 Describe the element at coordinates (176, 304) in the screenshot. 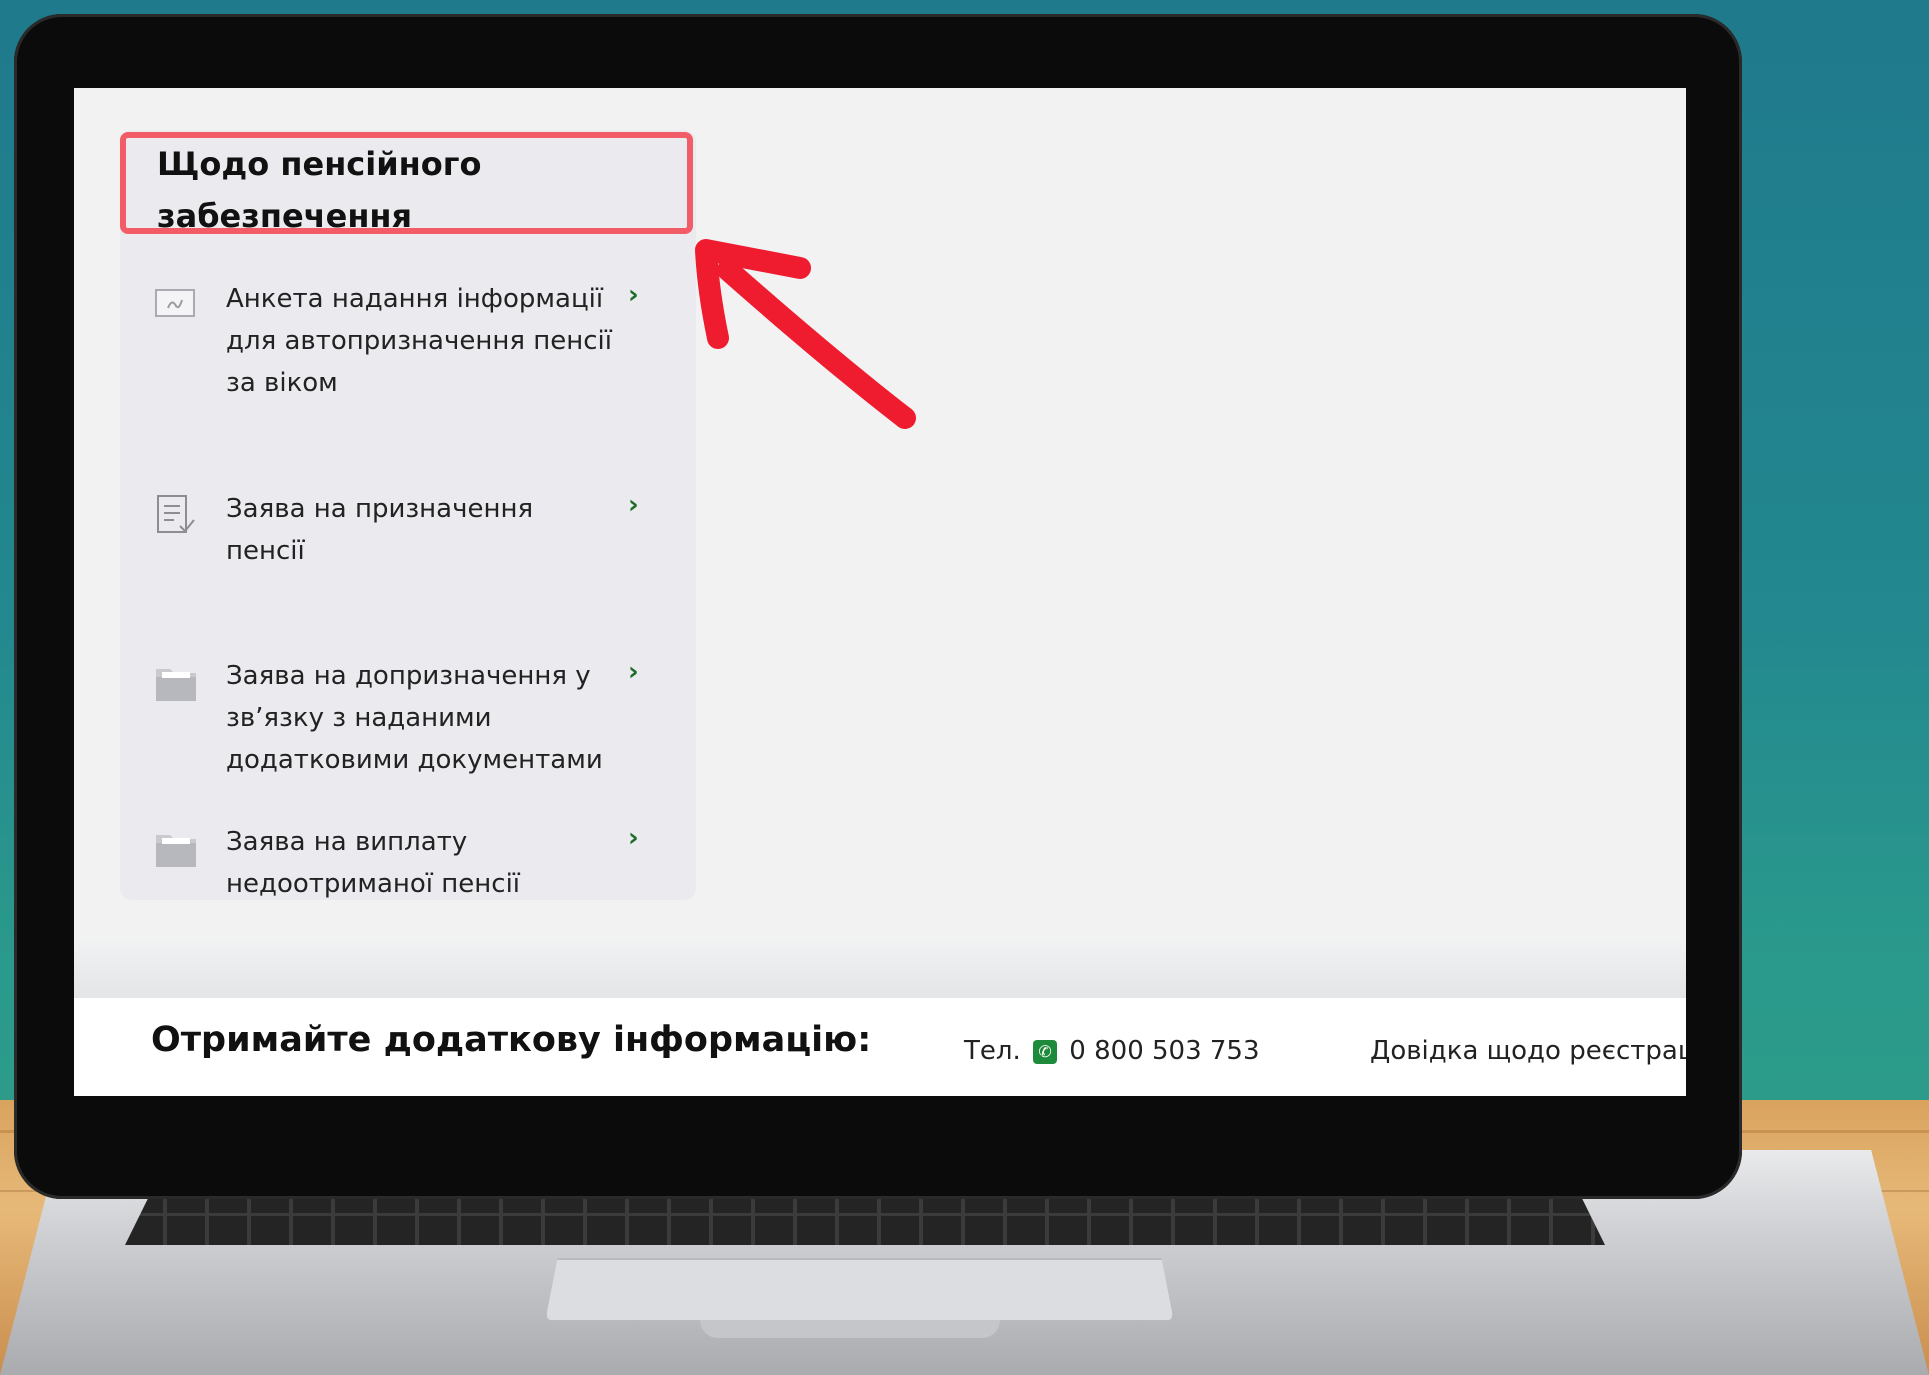

I see `signature-form-icon` at that location.